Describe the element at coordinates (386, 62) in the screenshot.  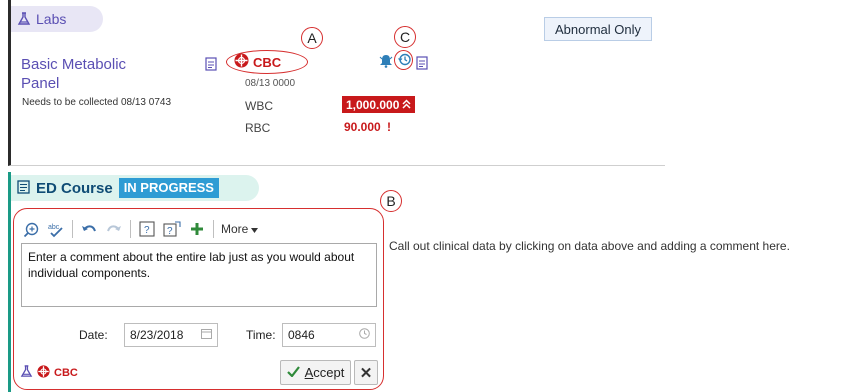
I see `bell-icon` at that location.